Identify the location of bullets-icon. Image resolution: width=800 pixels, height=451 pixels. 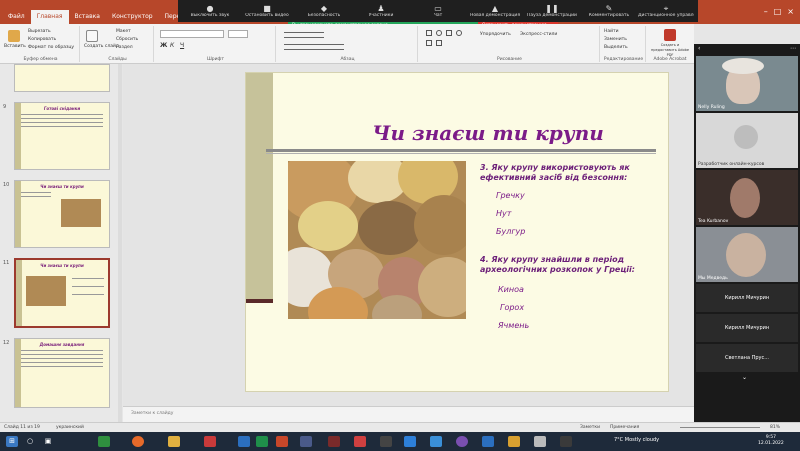
(304, 35).